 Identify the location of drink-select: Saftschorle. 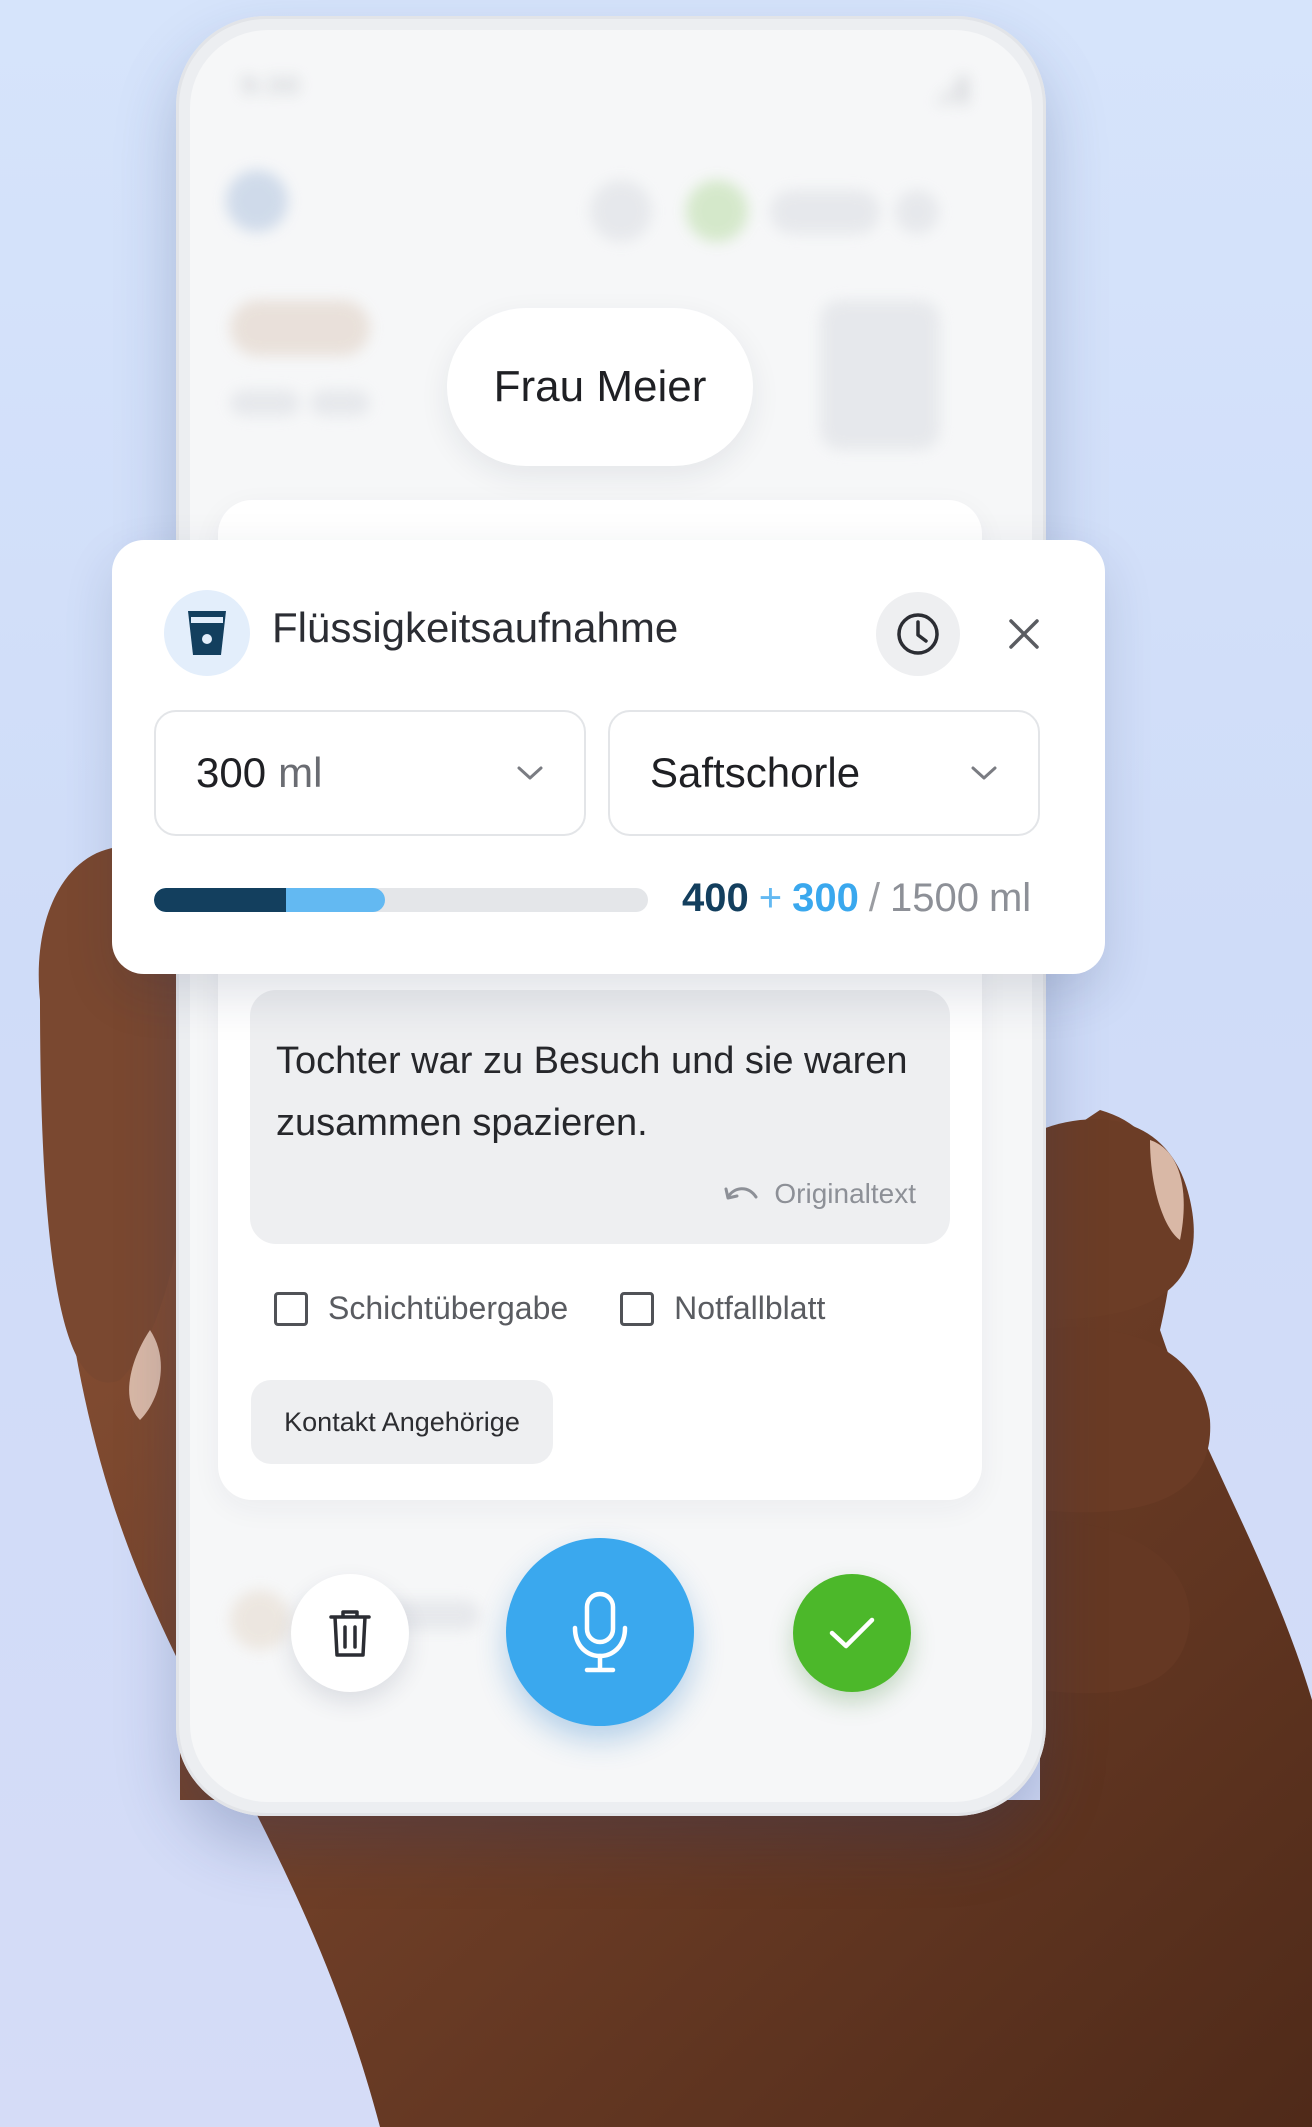
(824, 773).